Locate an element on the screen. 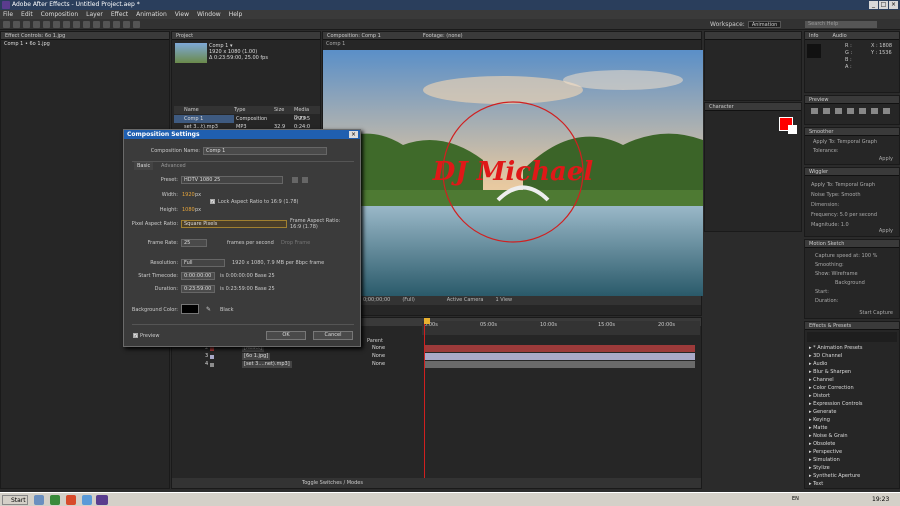 The image size is (900, 506). save-preset-icon is located at coordinates (295, 180).